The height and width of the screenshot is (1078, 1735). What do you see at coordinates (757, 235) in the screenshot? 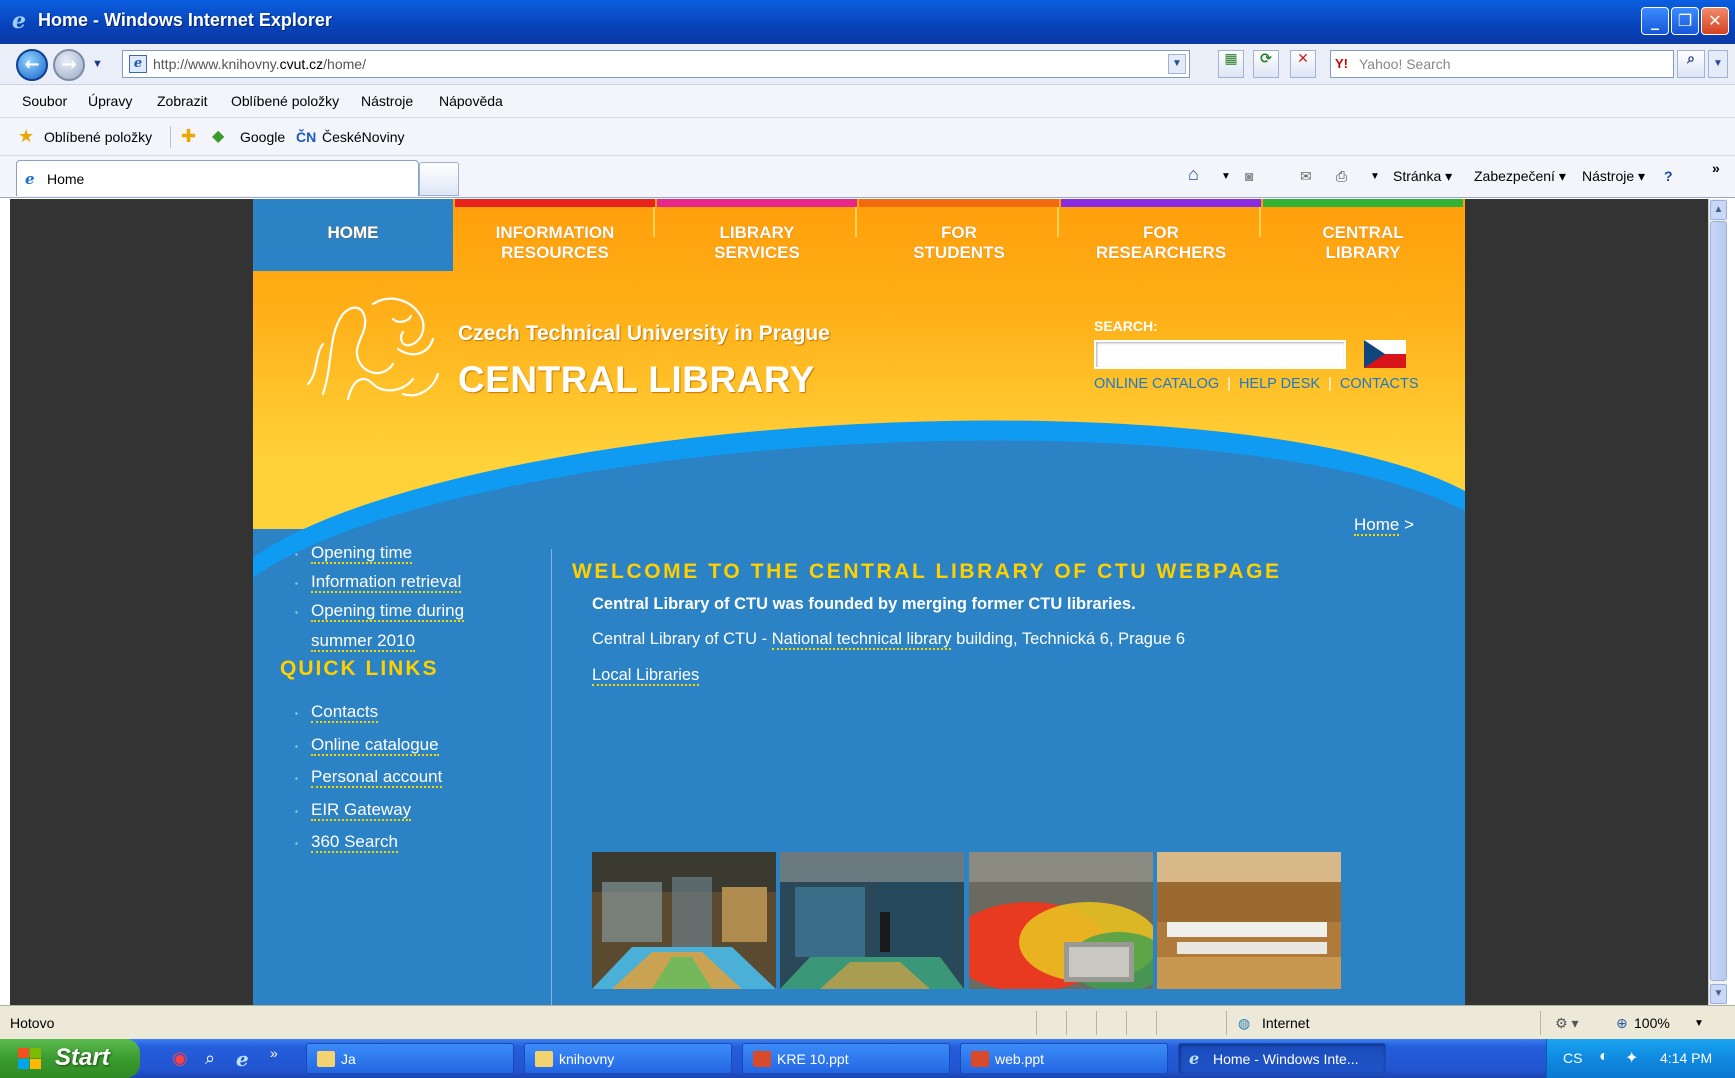
I see `nav-library-services: LIBRARY SERVICES` at bounding box center [757, 235].